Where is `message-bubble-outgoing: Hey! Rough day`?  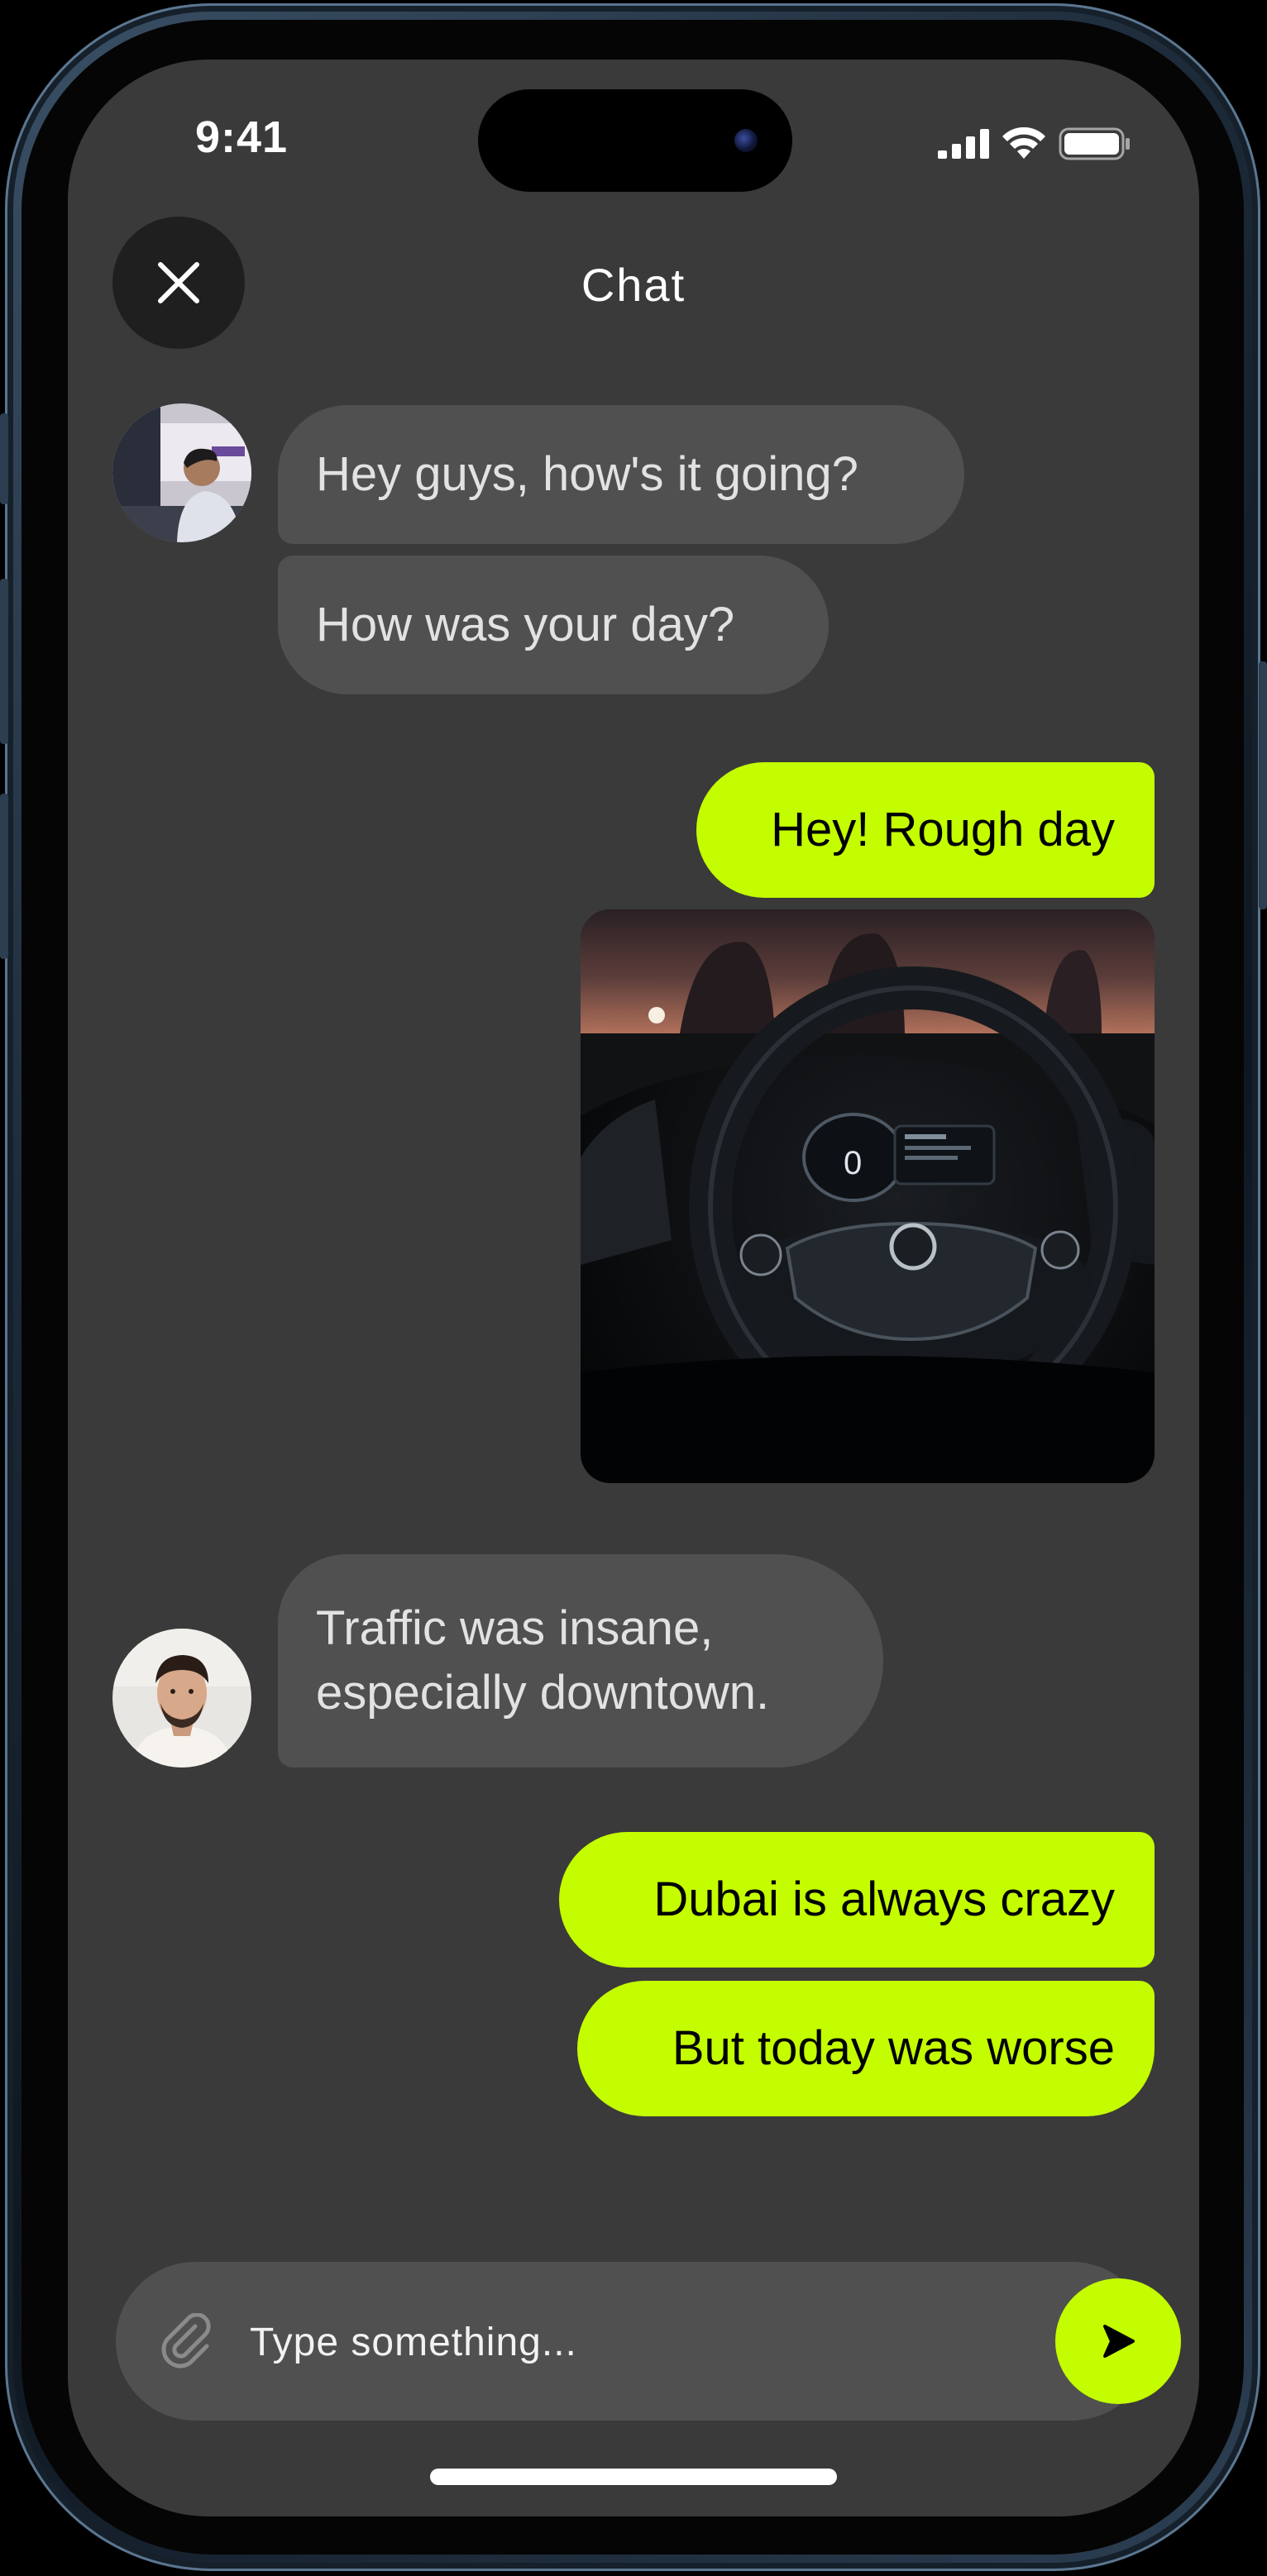 message-bubble-outgoing: Hey! Rough day is located at coordinates (925, 830).